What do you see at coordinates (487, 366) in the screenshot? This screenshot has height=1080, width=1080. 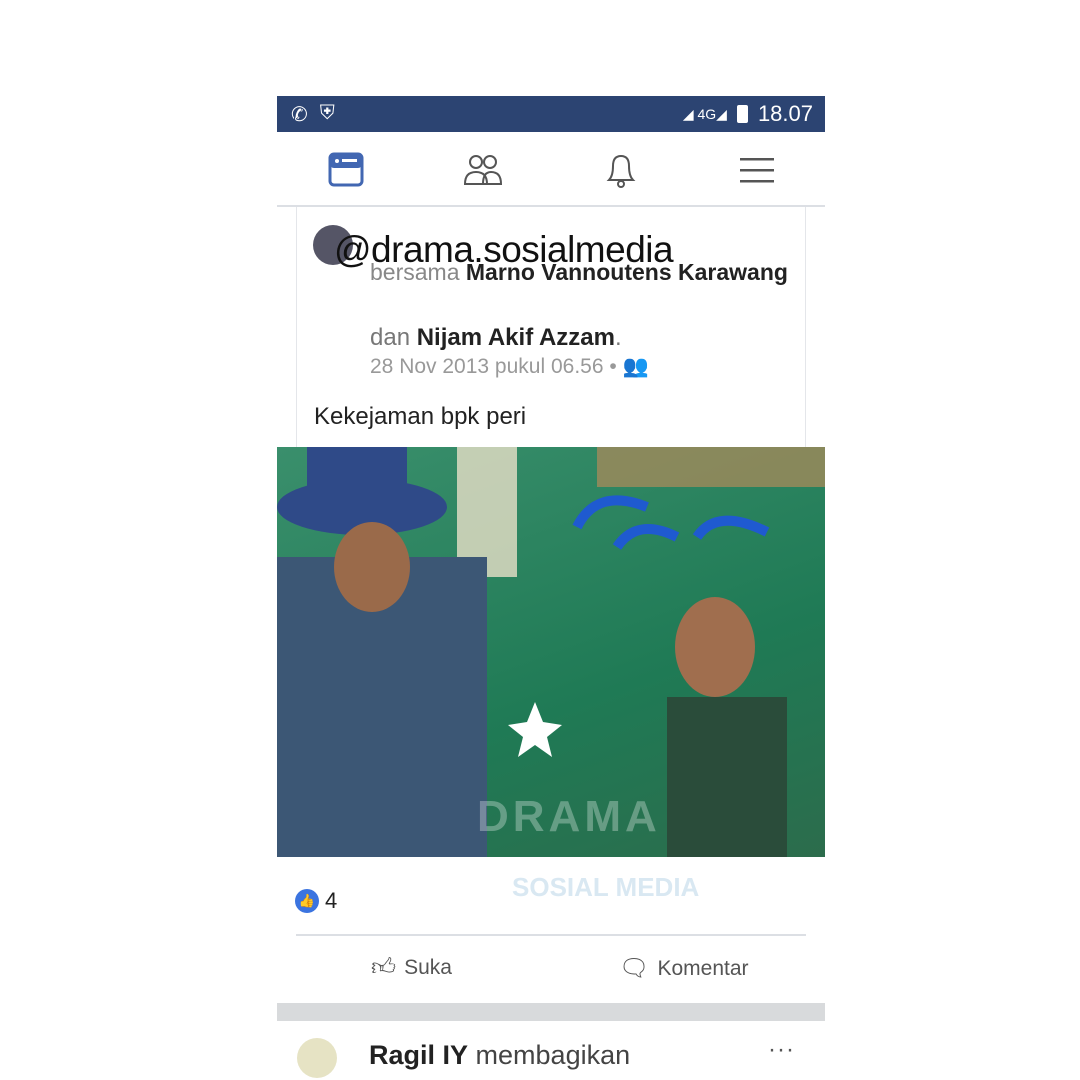 I see `timestamp: 28 Nov 2013 pukul 06.56` at bounding box center [487, 366].